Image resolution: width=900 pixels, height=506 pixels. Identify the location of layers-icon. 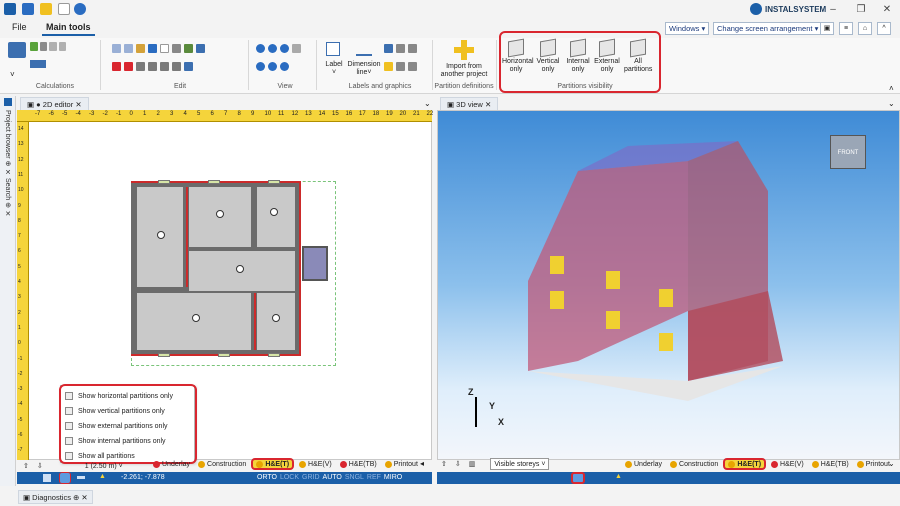
(200, 48).